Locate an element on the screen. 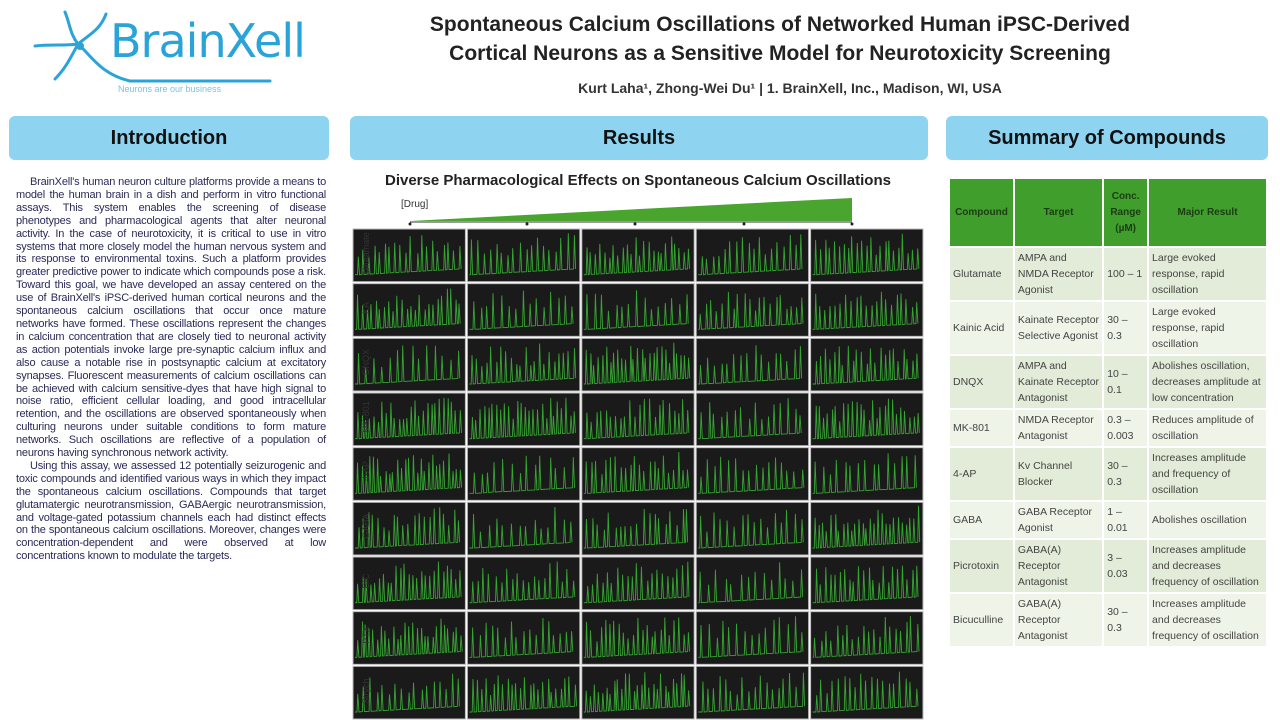 This screenshot has width=1280, height=720. column-header: Target is located at coordinates (1058, 212).